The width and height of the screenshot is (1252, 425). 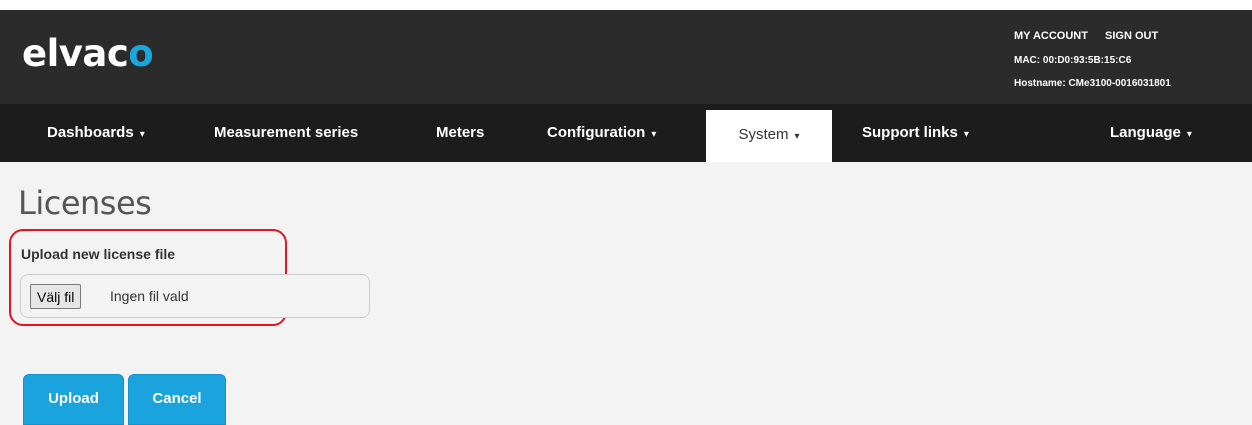 I want to click on nav-support-links-label: Support links, so click(x=910, y=132).